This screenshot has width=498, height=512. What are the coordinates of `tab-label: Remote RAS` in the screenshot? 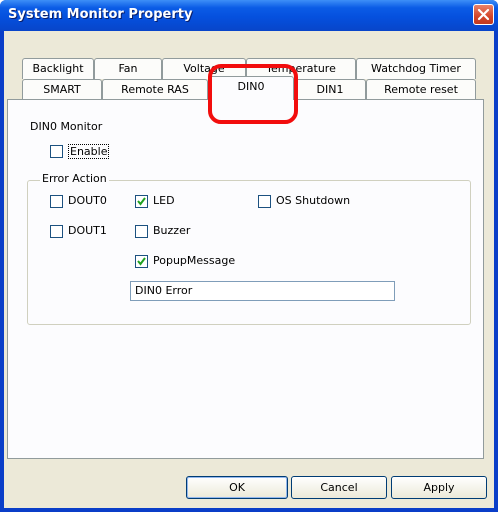 It's located at (155, 89).